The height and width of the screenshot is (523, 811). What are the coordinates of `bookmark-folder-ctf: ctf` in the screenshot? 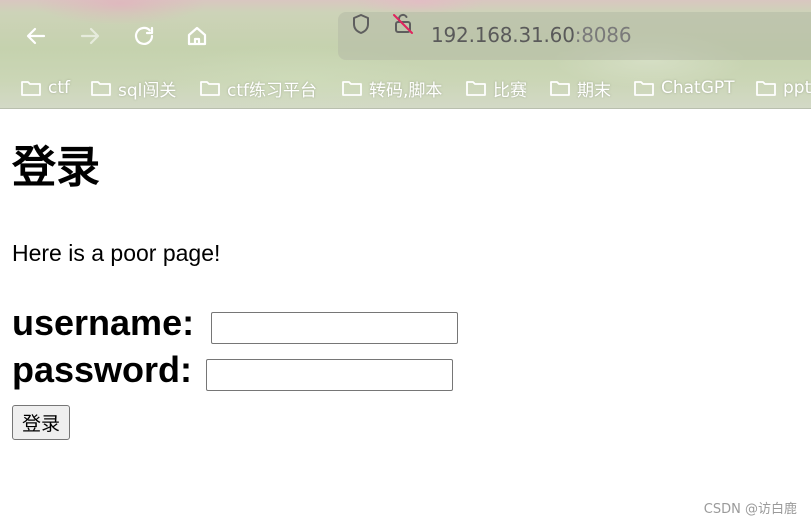 It's located at (45, 88).